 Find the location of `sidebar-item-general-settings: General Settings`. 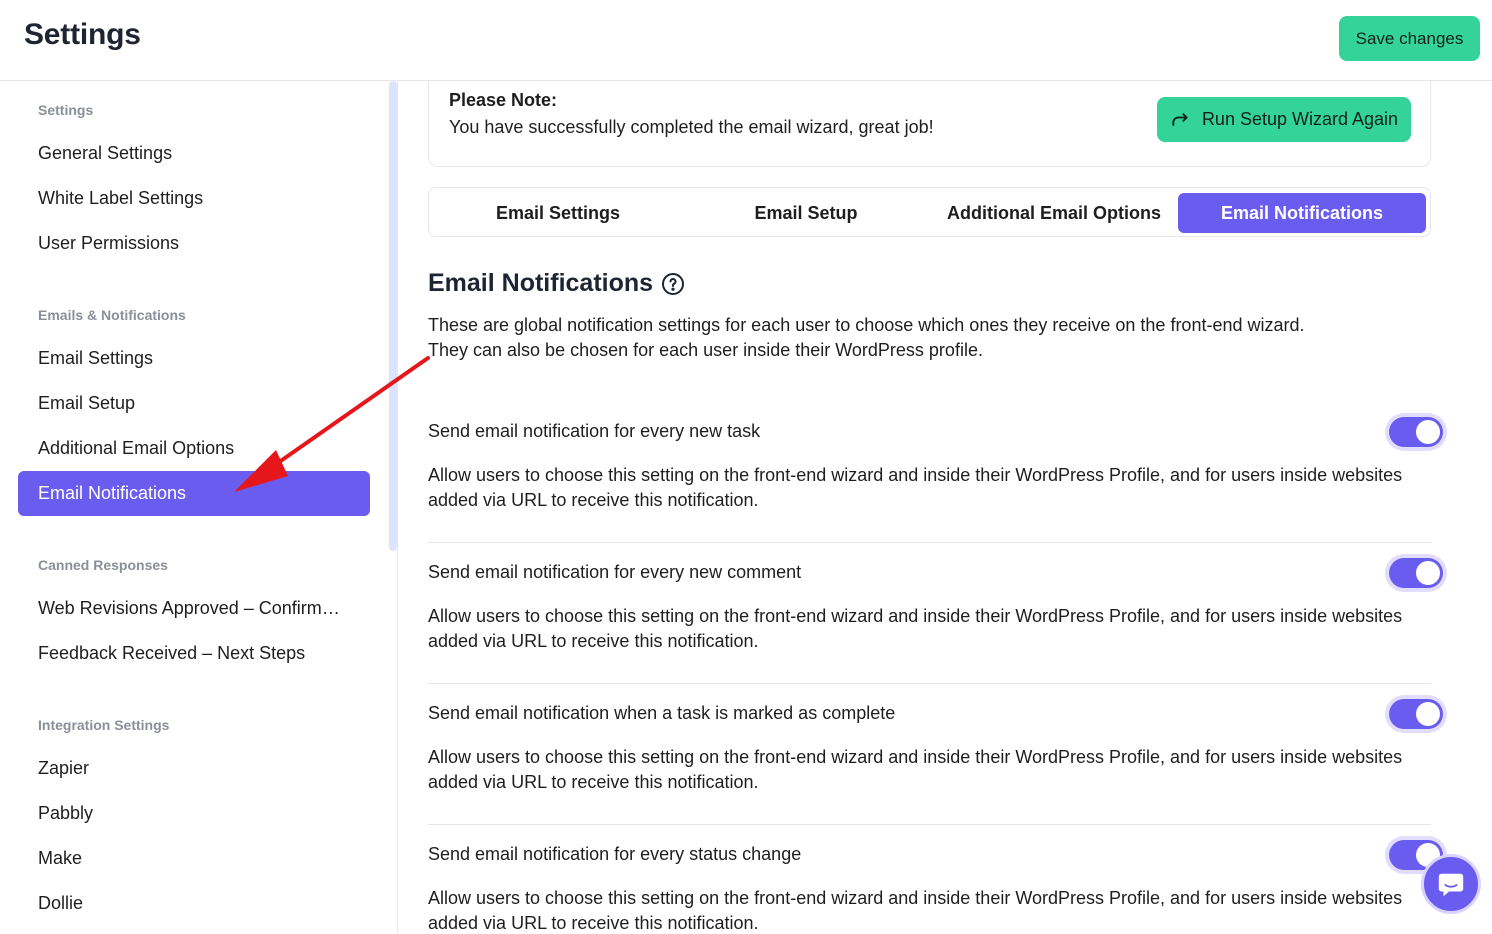

sidebar-item-general-settings: General Settings is located at coordinates (194, 153).